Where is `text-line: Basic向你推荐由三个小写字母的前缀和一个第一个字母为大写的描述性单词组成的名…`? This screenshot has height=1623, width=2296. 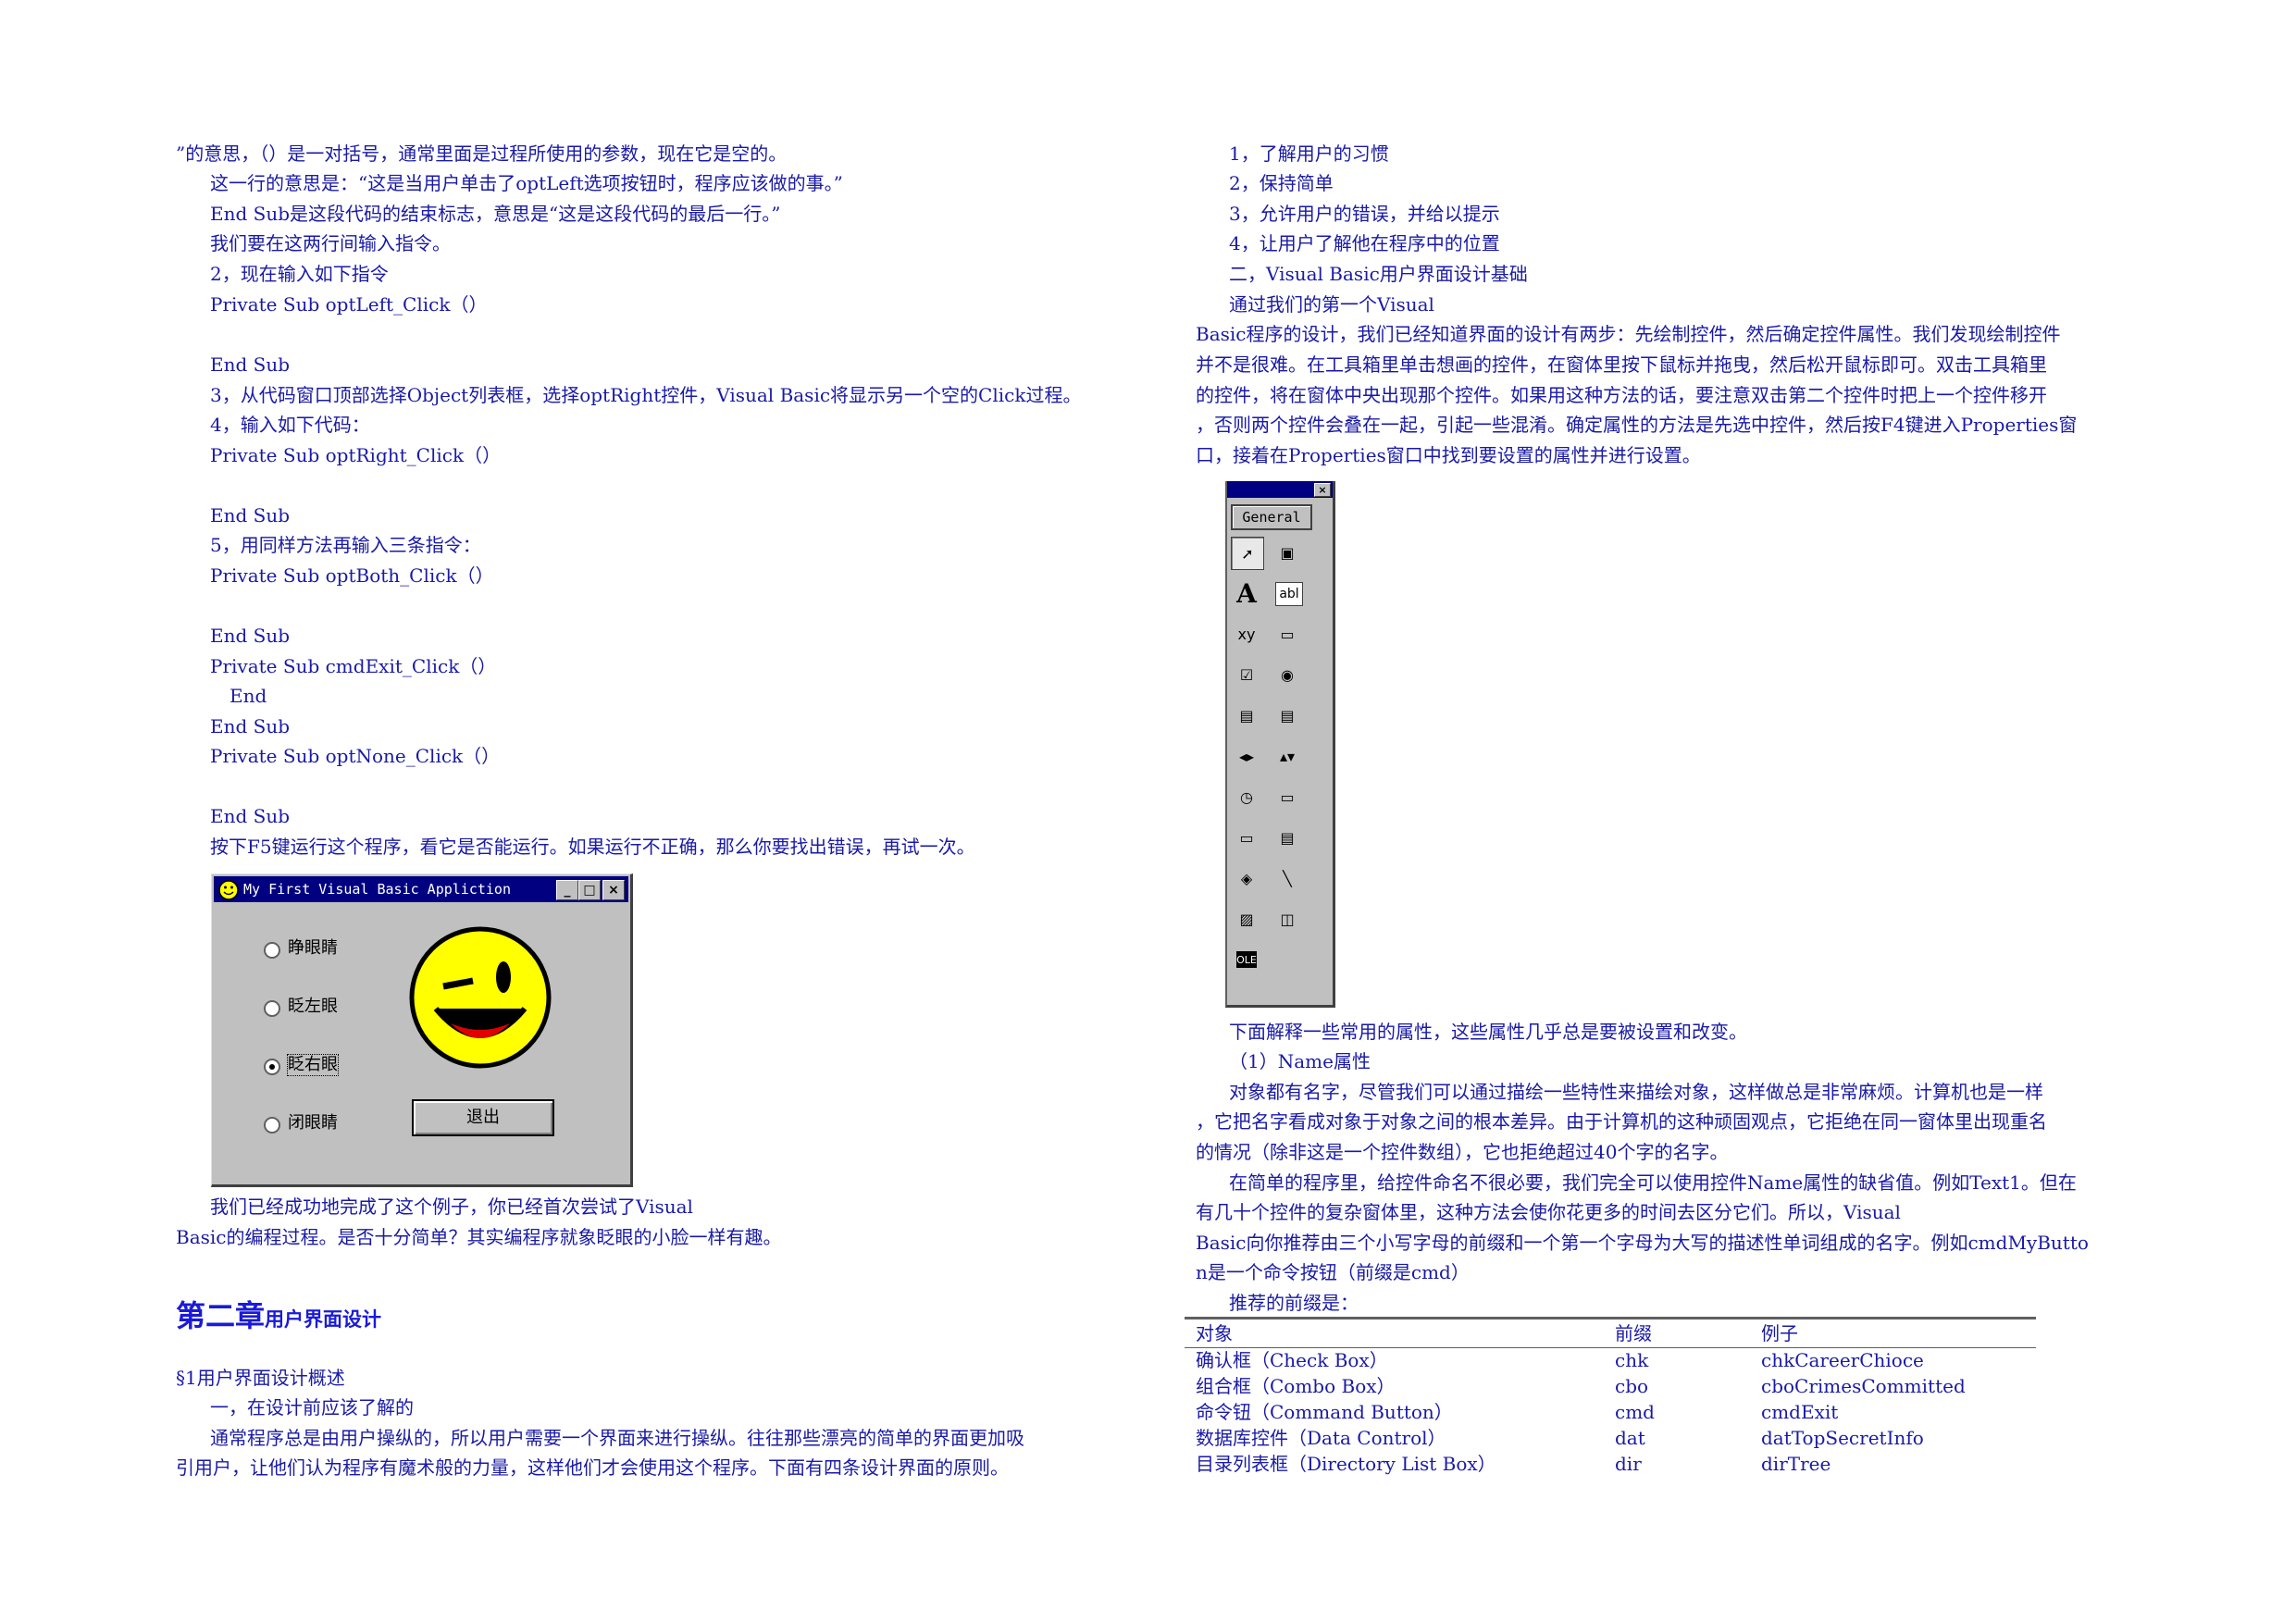
text-line: Basic向你推荐由三个小写字母的前缀和一个第一个字母为大写的描述性单词组成的名… is located at coordinates (1643, 1243).